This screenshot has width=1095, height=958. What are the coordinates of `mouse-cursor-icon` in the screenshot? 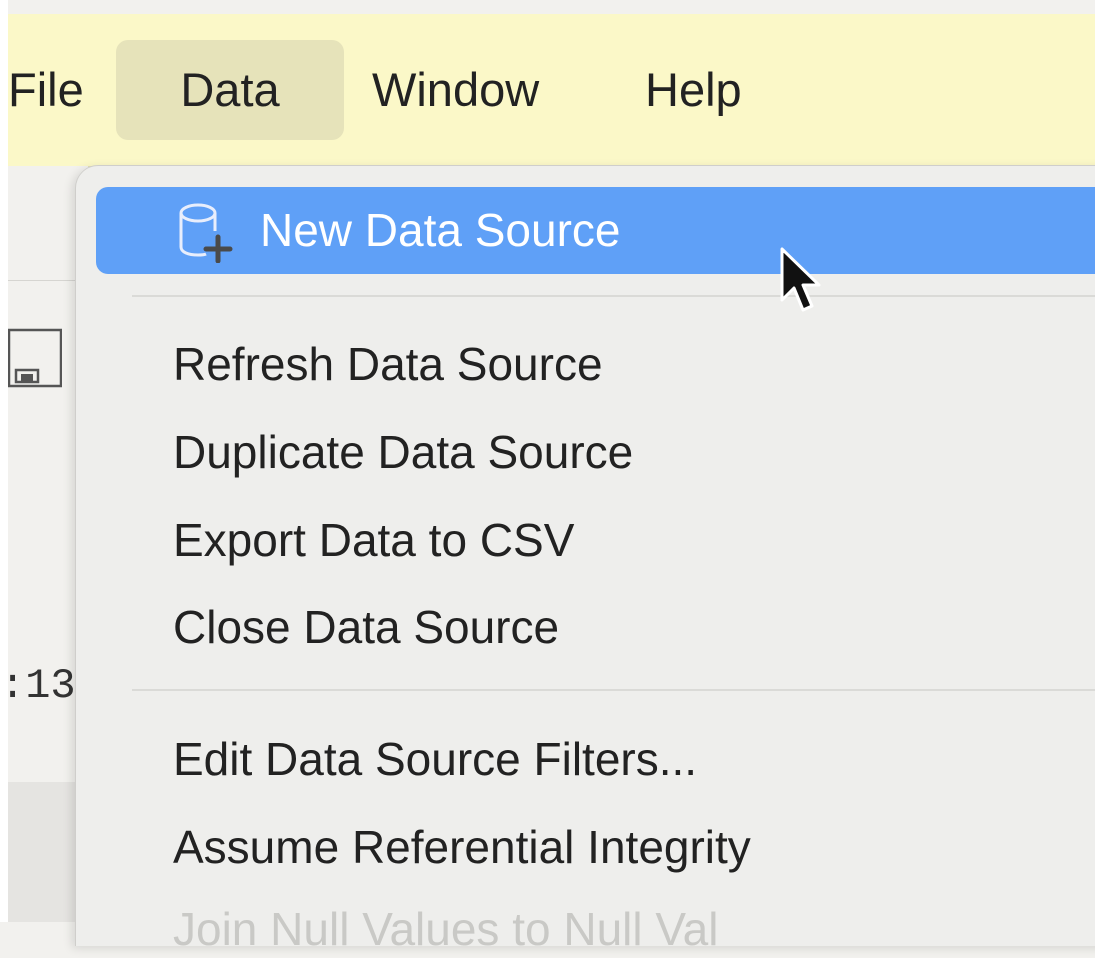 It's located at (800, 279).